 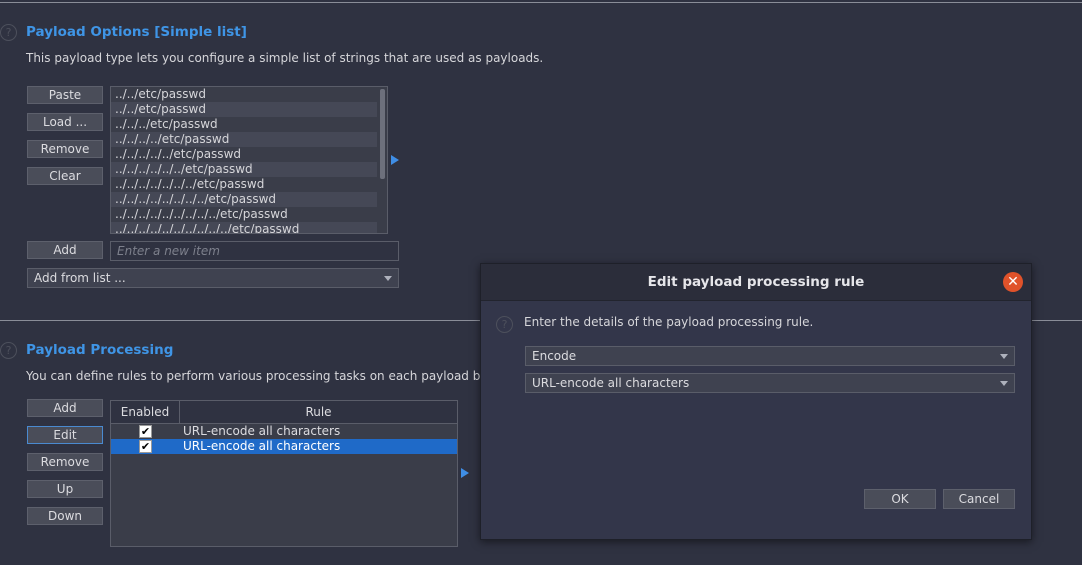 What do you see at coordinates (65, 435) in the screenshot?
I see `edit-rule-button: Edit` at bounding box center [65, 435].